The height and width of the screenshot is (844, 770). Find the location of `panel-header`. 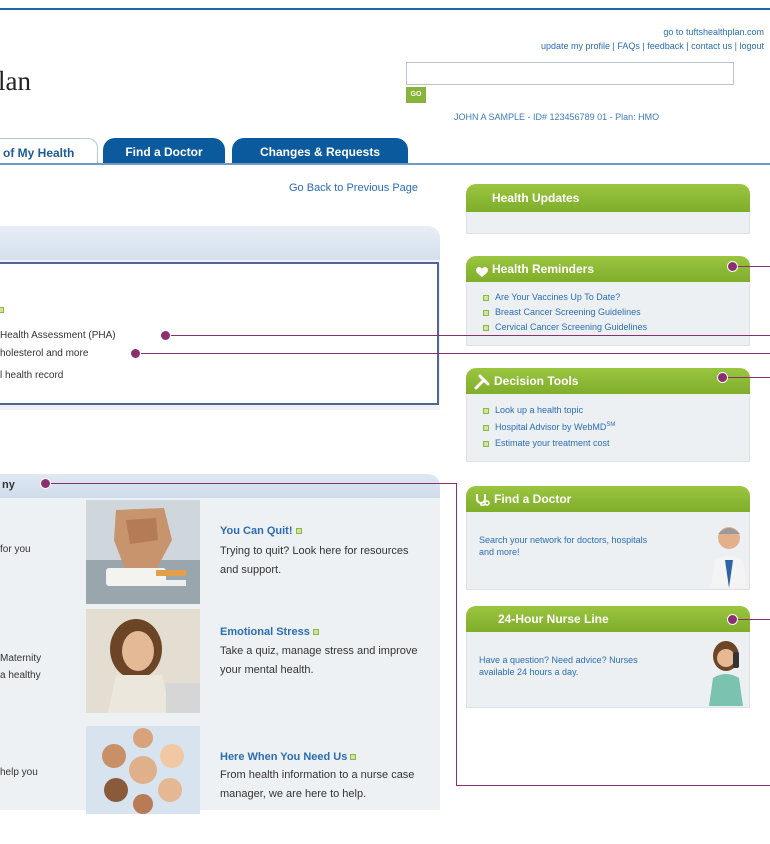

panel-header is located at coordinates (220, 244).